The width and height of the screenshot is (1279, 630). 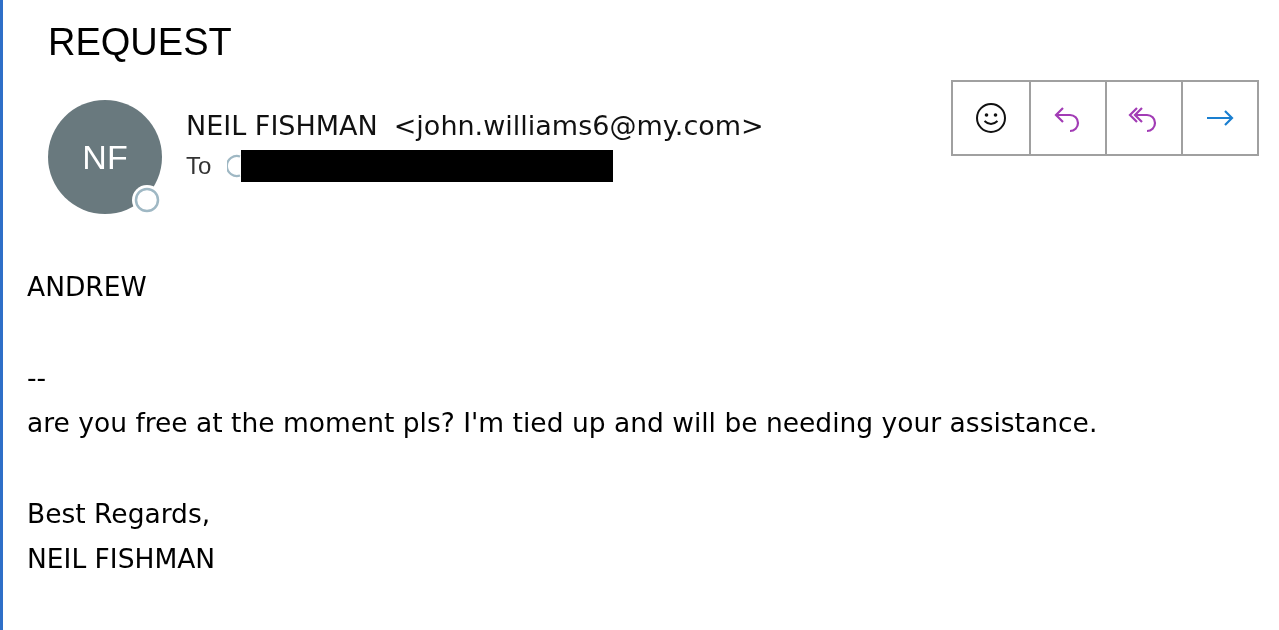 I want to click on sender-email: <john.williams6@my.com>, so click(x=578, y=126).